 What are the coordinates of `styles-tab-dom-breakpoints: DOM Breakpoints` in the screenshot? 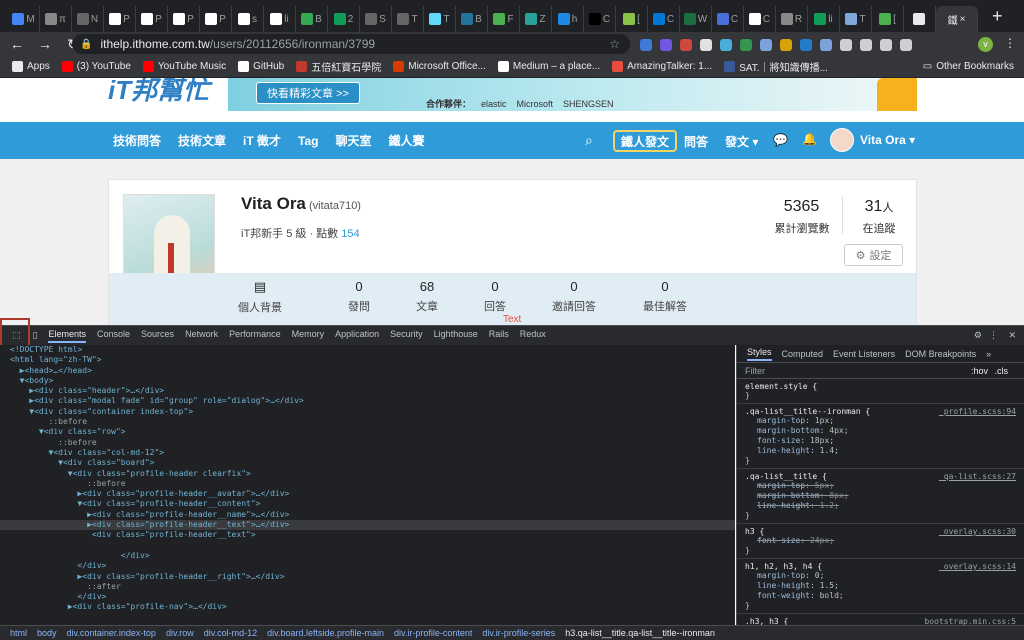 It's located at (940, 354).